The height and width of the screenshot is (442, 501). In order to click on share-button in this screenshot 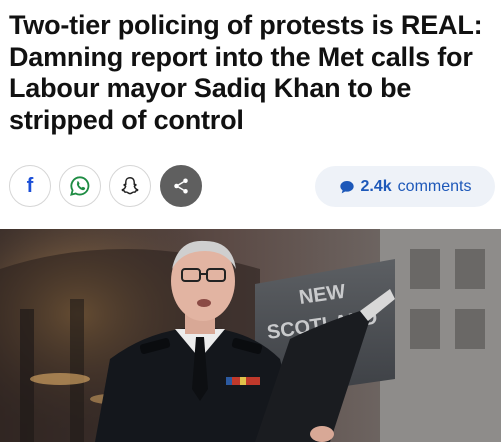, I will do `click(181, 186)`.